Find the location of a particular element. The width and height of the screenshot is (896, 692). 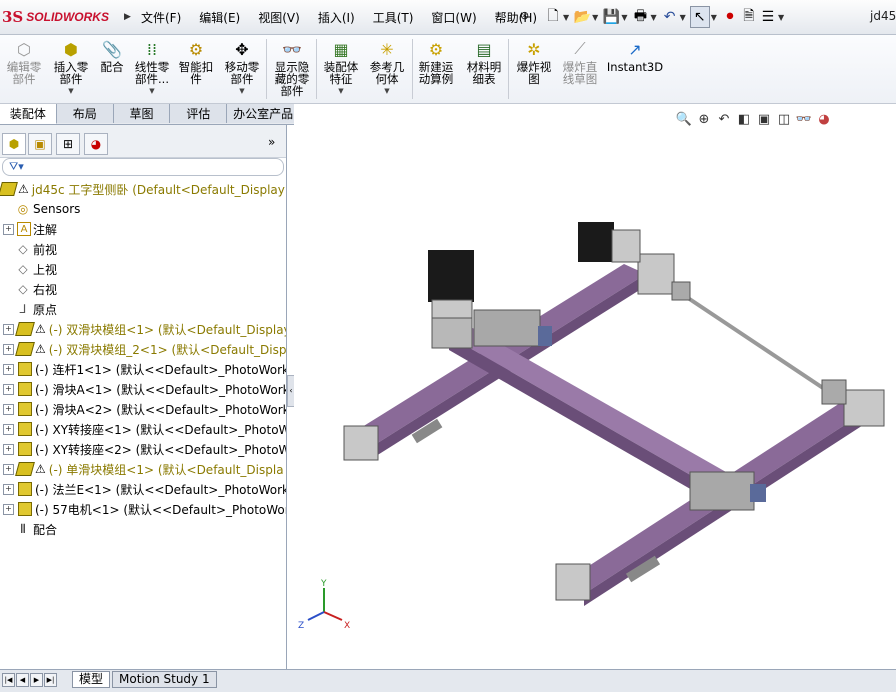

assembly-features-button: ▦ 装配体 特征 ▼ is located at coordinates (341, 69).